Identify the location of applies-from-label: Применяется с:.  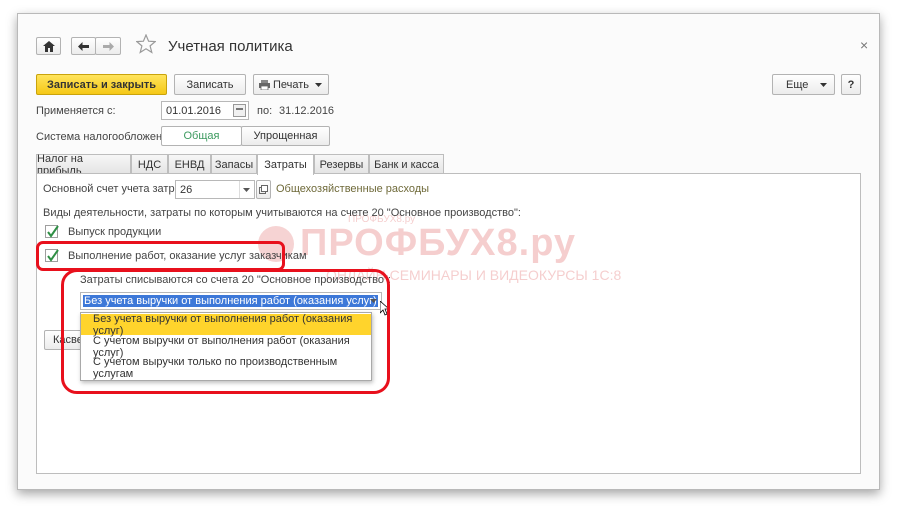
(76, 111).